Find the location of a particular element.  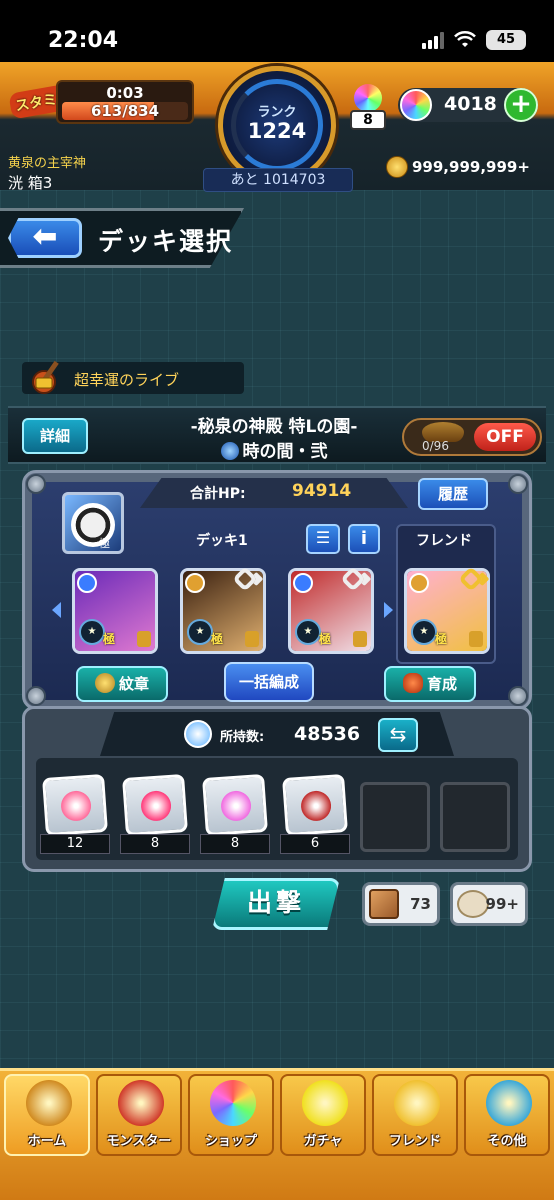

event-tag-label: 超幸運のライブ is located at coordinates (127, 380).